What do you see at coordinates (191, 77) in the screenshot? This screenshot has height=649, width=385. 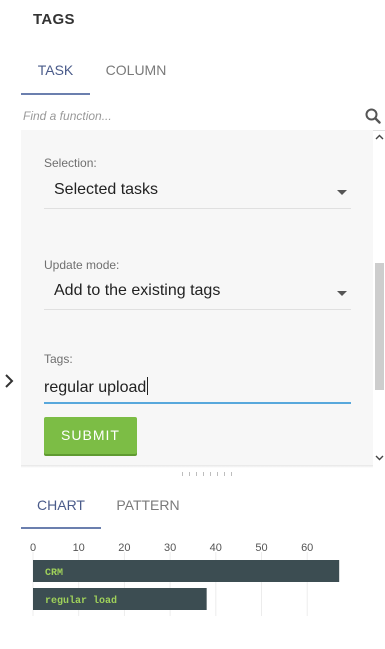 I see `tab-bar: TASK COLUMN` at bounding box center [191, 77].